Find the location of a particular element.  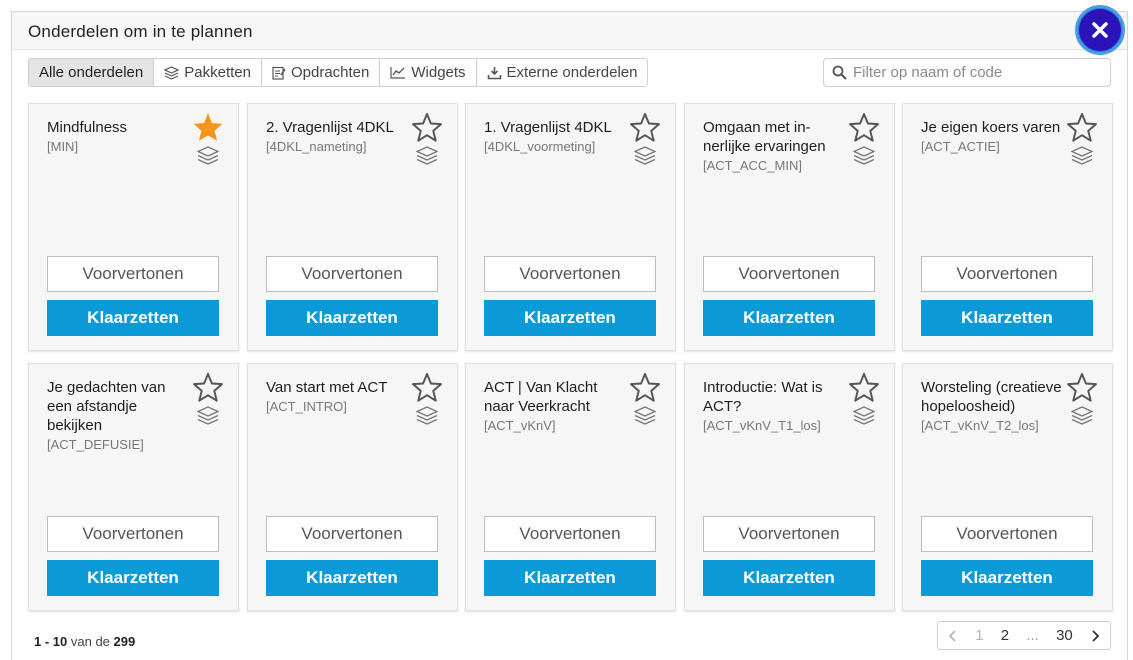

range-end: 10 is located at coordinates (60, 641).